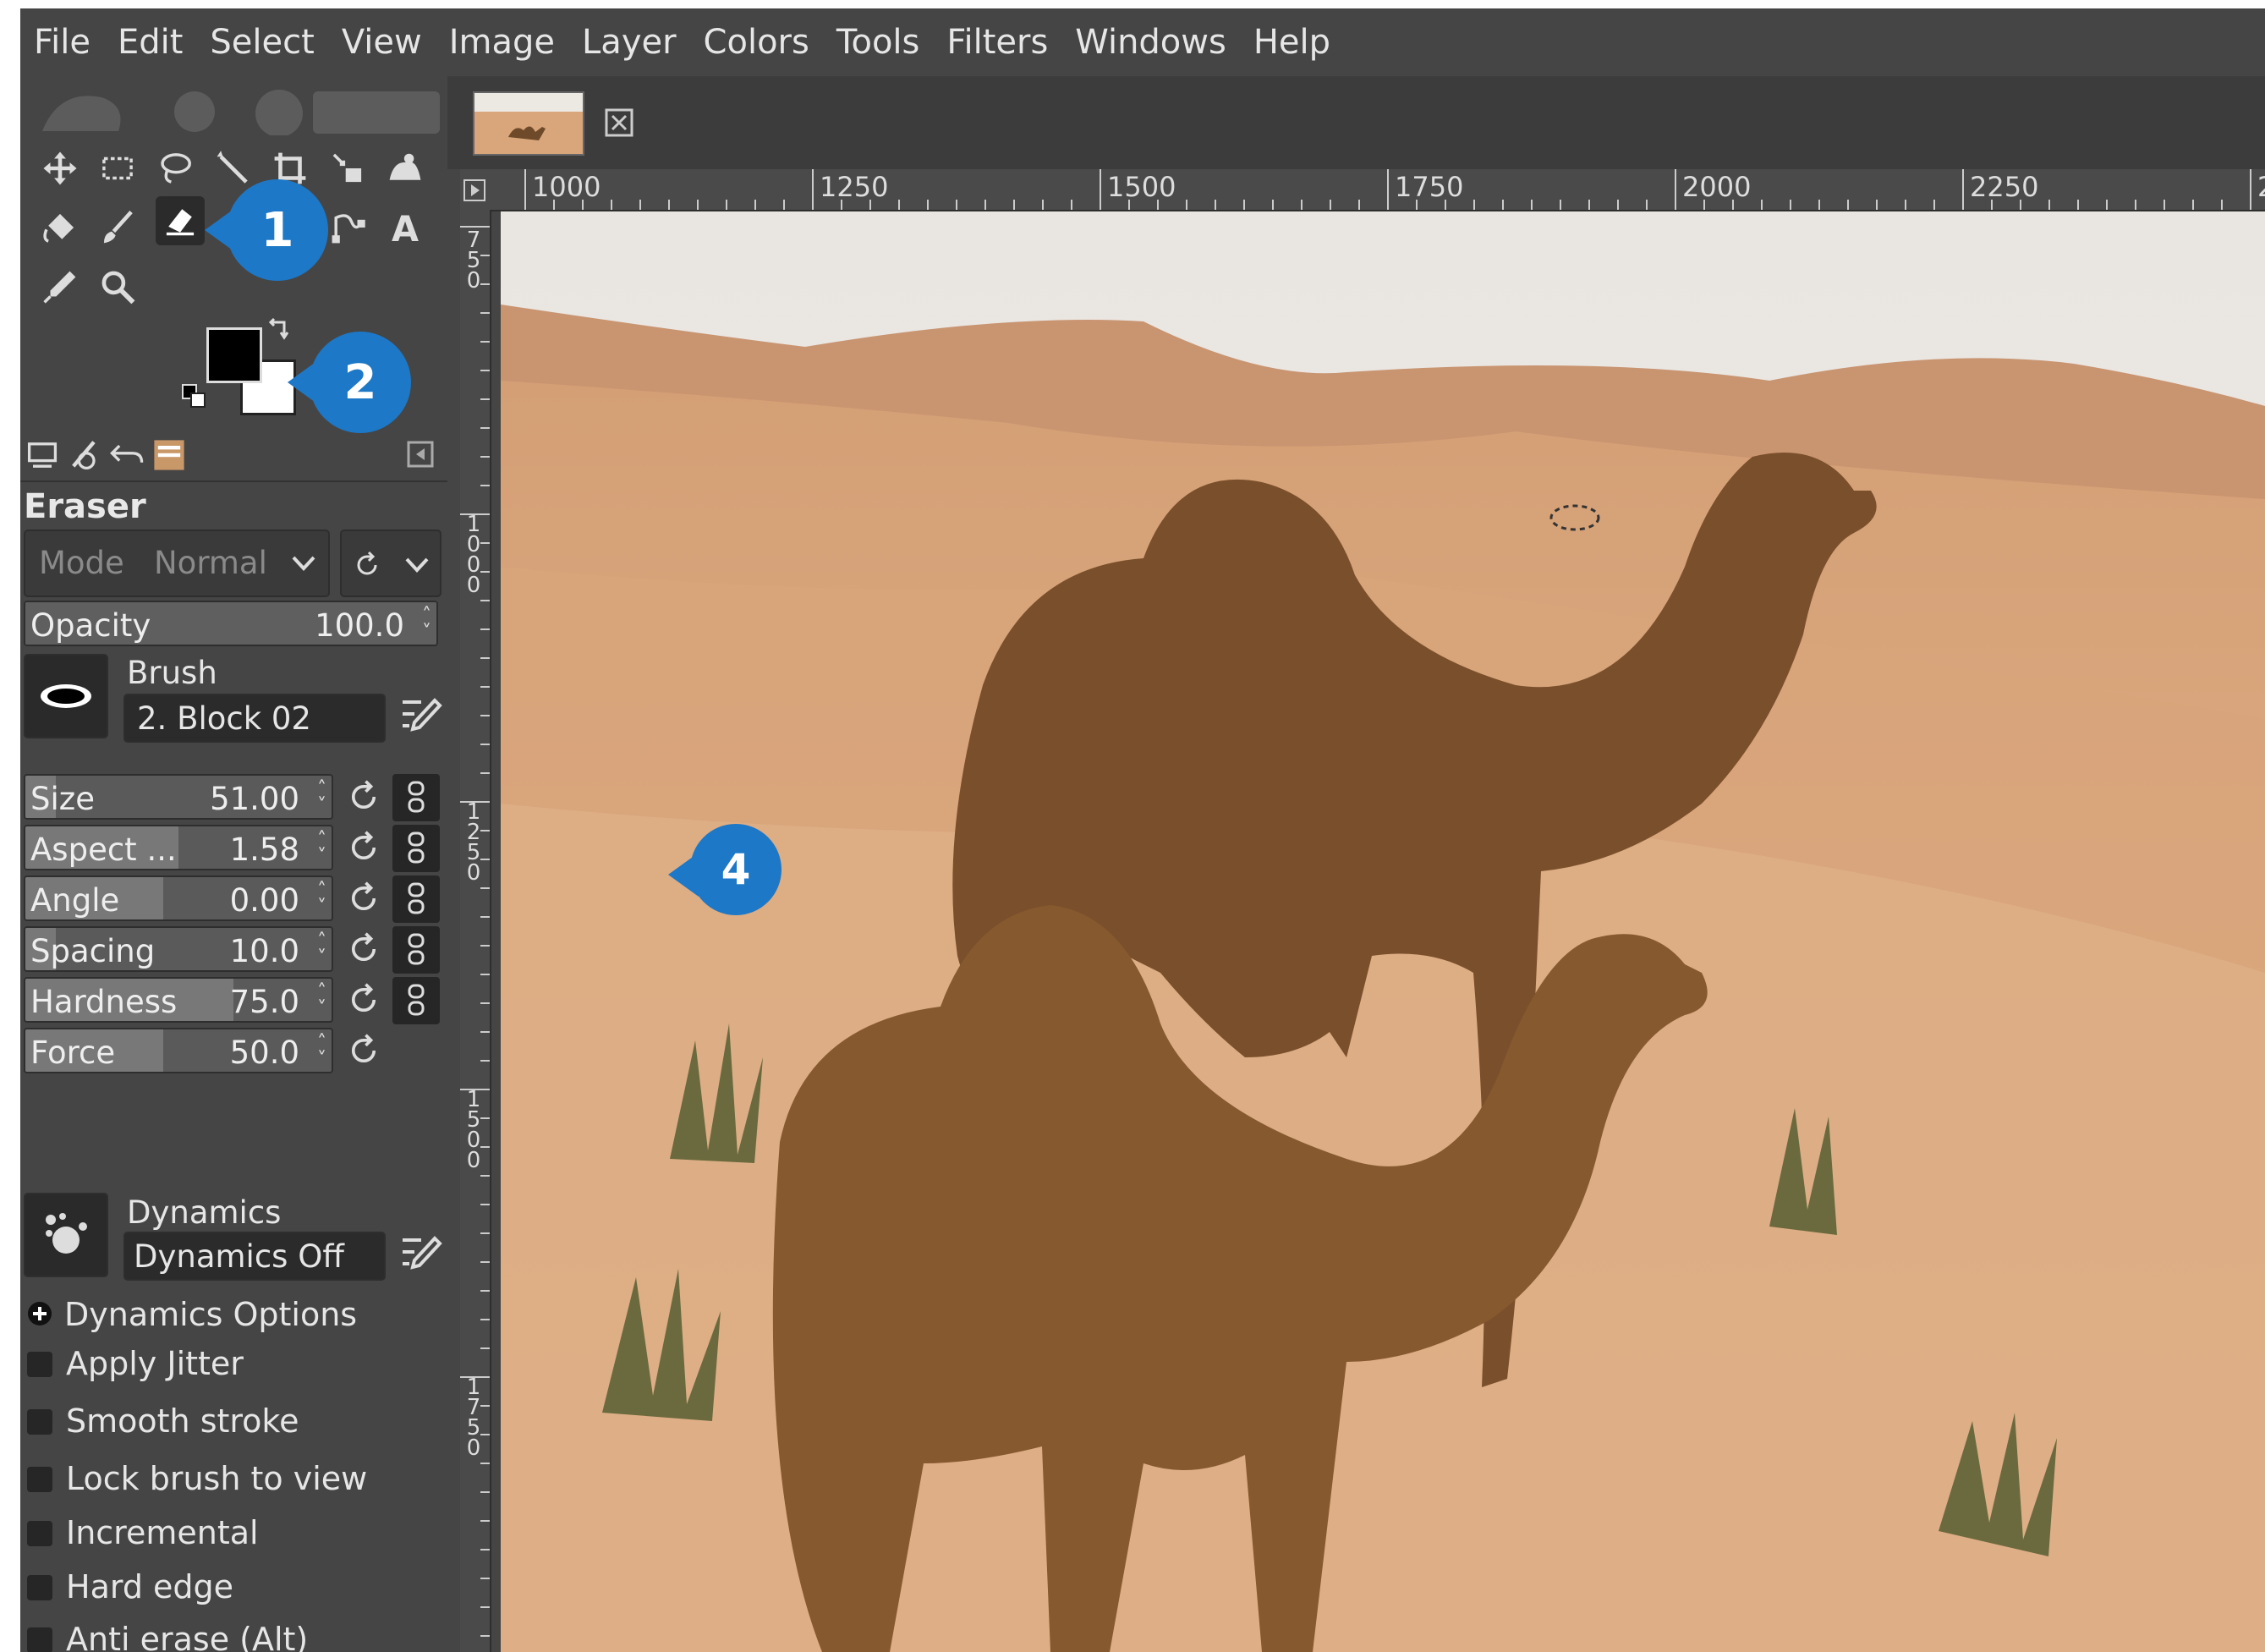 The image size is (2265, 1652). I want to click on checkbox-smooth-stroke: Smooth stroke, so click(233, 1422).